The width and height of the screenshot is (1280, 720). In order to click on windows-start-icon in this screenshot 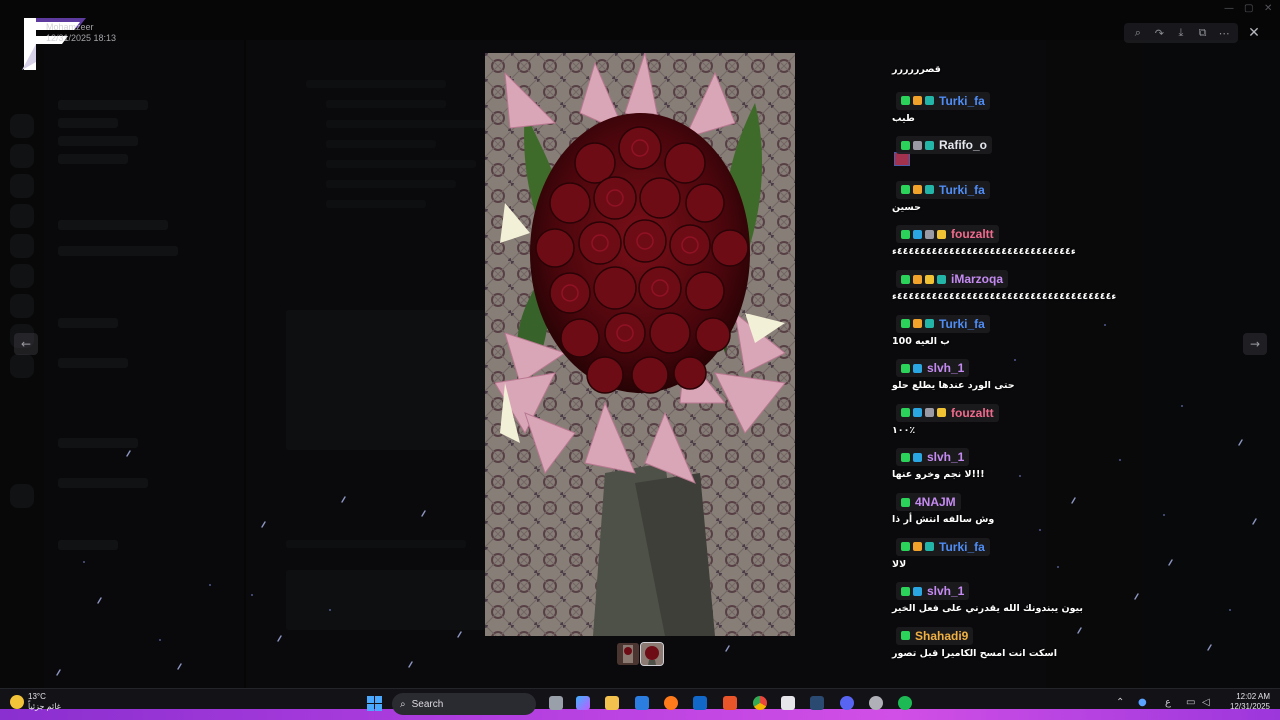, I will do `click(375, 704)`.